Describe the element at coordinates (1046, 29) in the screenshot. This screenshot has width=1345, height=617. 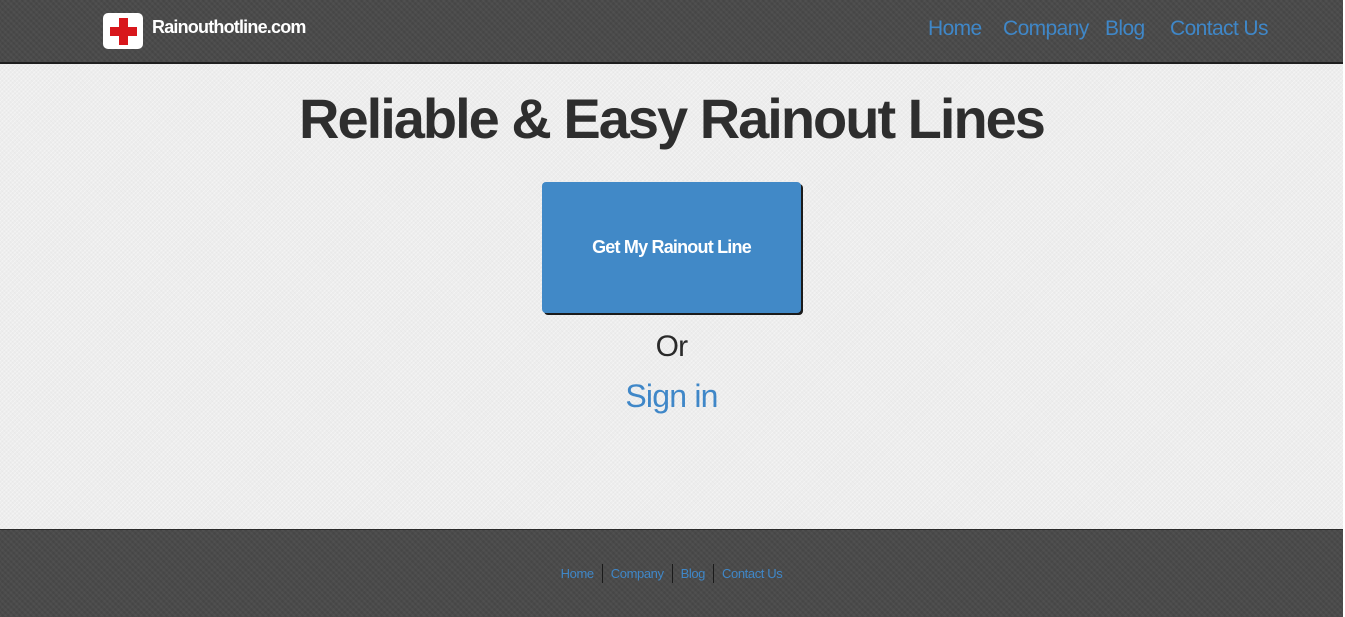
I see `nav-company-link: Company` at that location.